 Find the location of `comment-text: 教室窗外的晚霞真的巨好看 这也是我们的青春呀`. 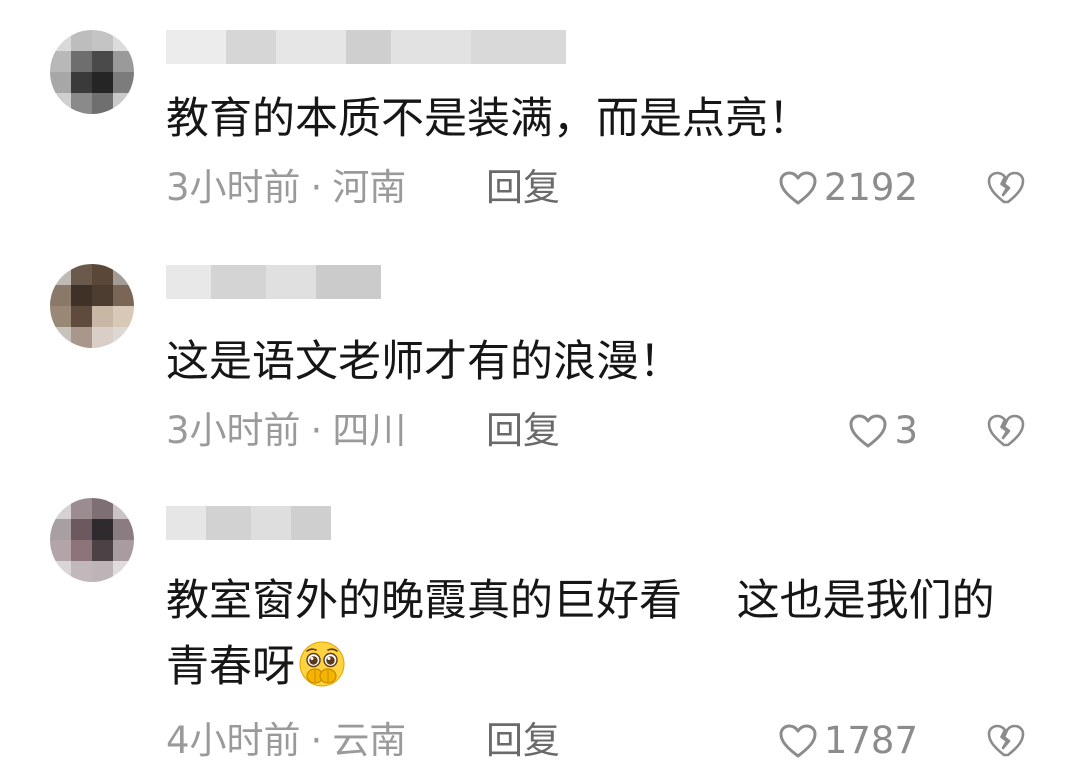

comment-text: 教室窗外的晚霞真的巨好看 这也是我们的青春呀 is located at coordinates (601, 634).